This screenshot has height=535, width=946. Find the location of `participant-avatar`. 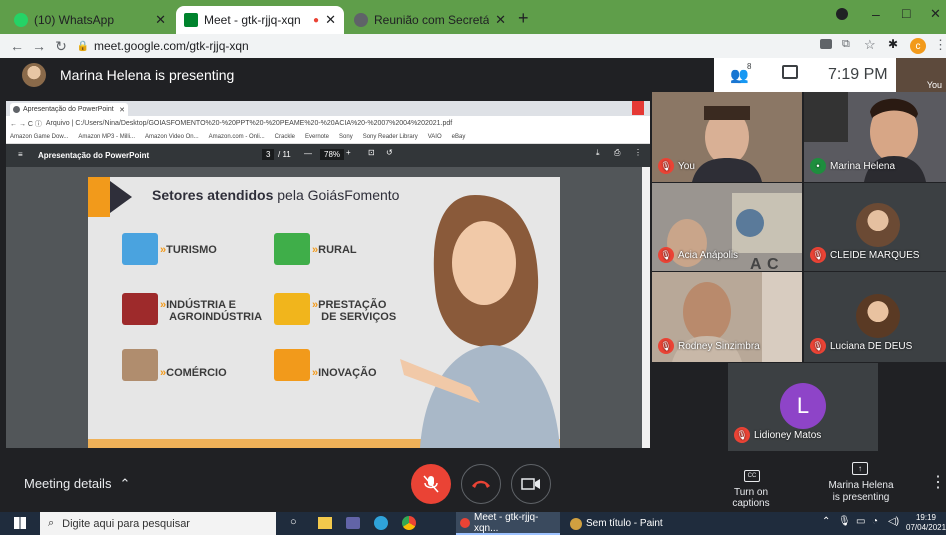

participant-avatar is located at coordinates (878, 225).